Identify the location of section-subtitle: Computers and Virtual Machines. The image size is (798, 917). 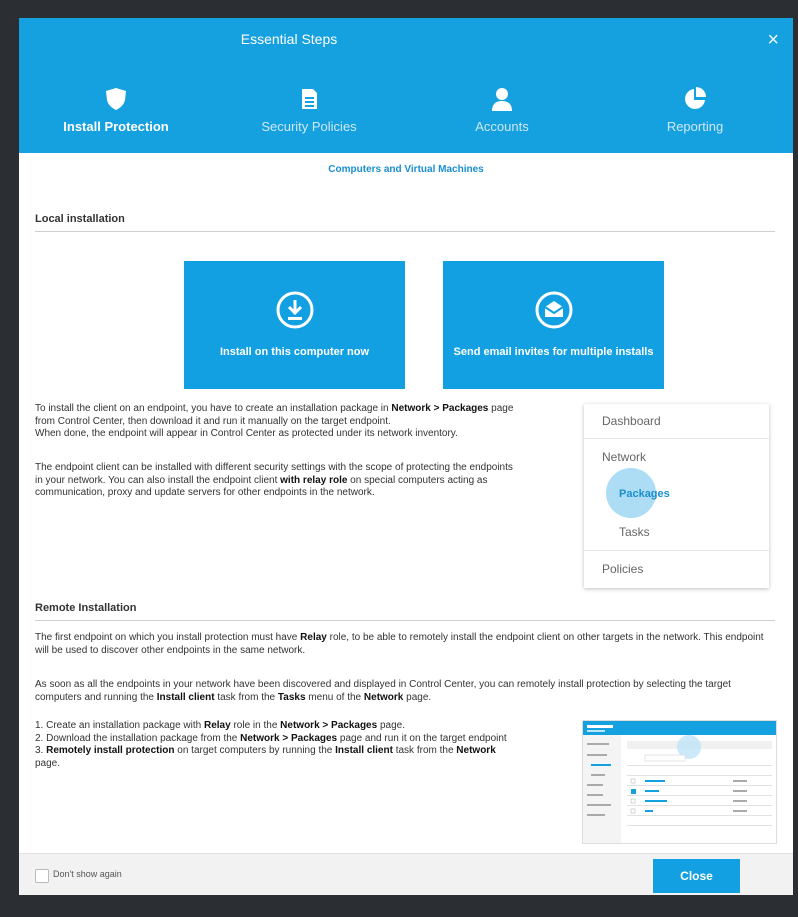
(406, 169).